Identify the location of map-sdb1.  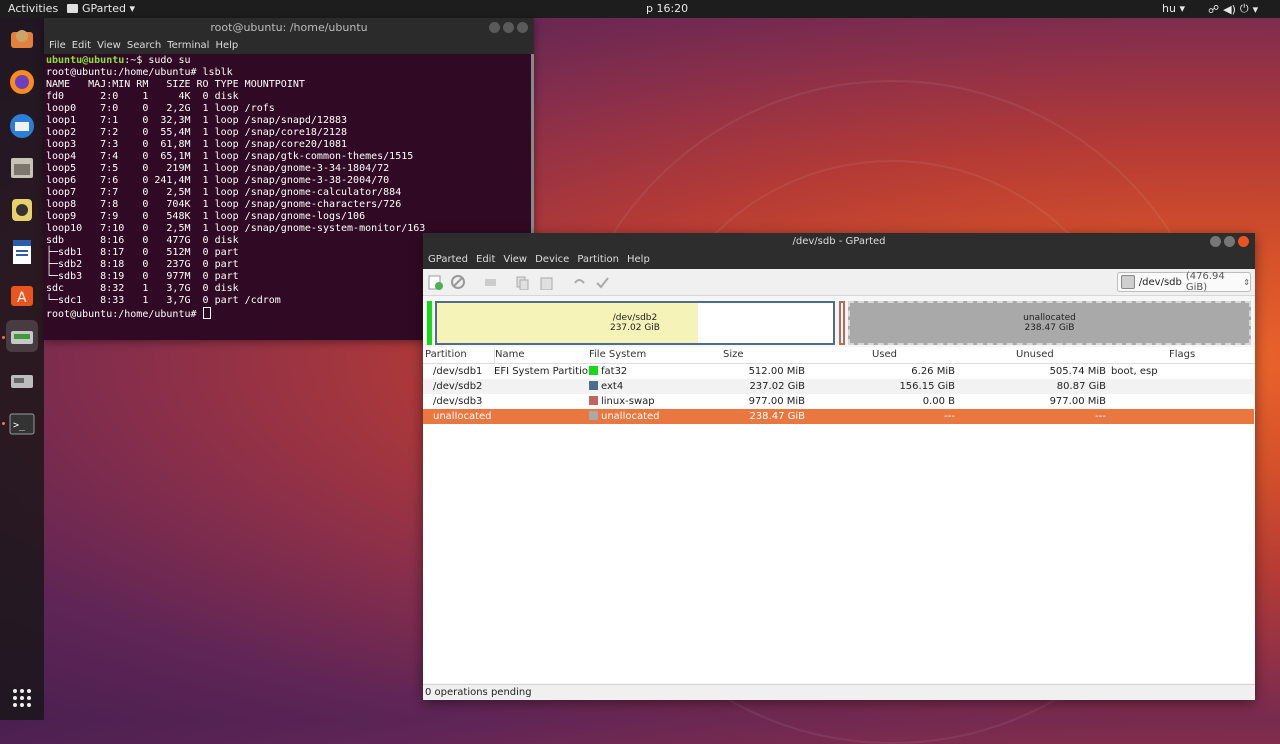
(429, 323).